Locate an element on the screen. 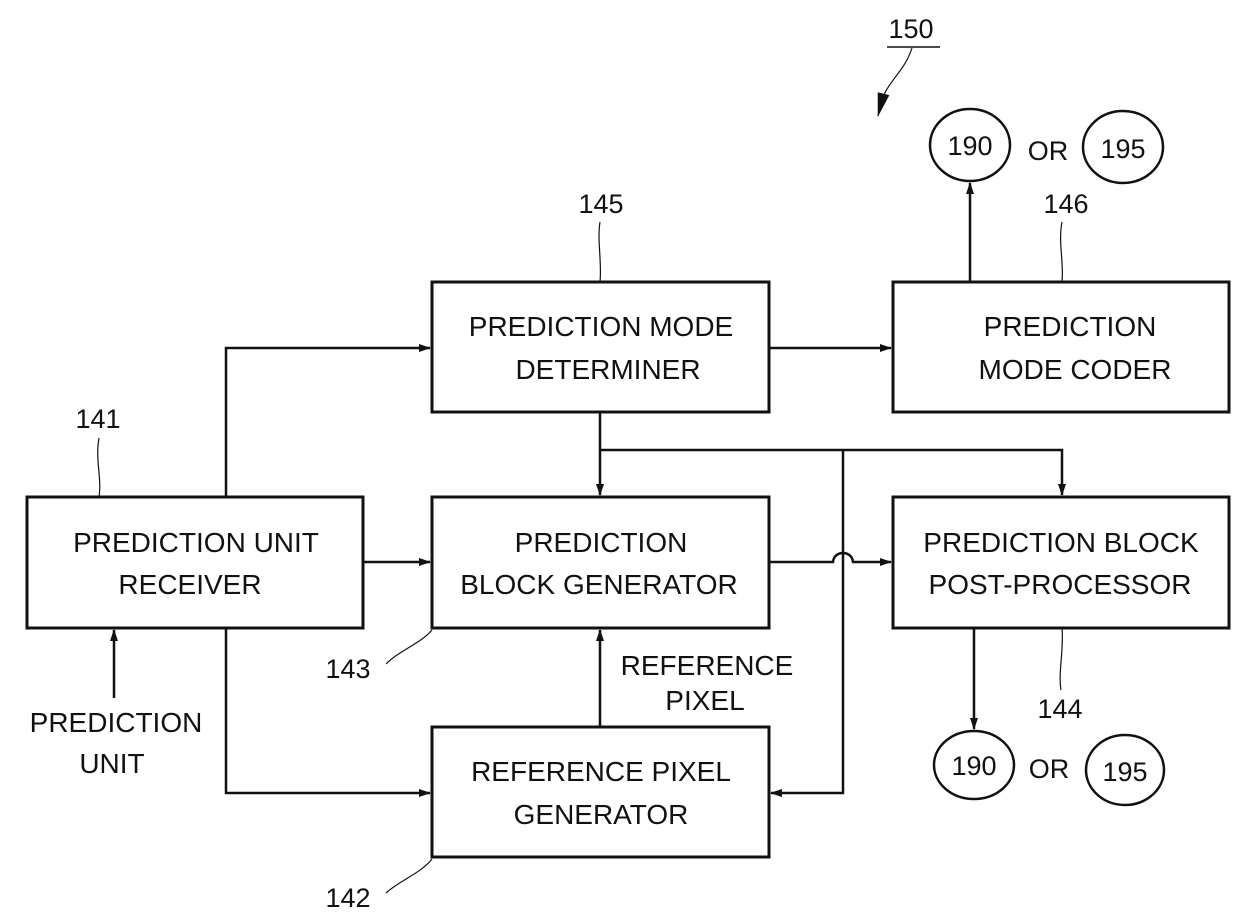 Image resolution: width=1240 pixels, height=924 pixels. wire-receiver-to-mode-determiner is located at coordinates (327, 420).